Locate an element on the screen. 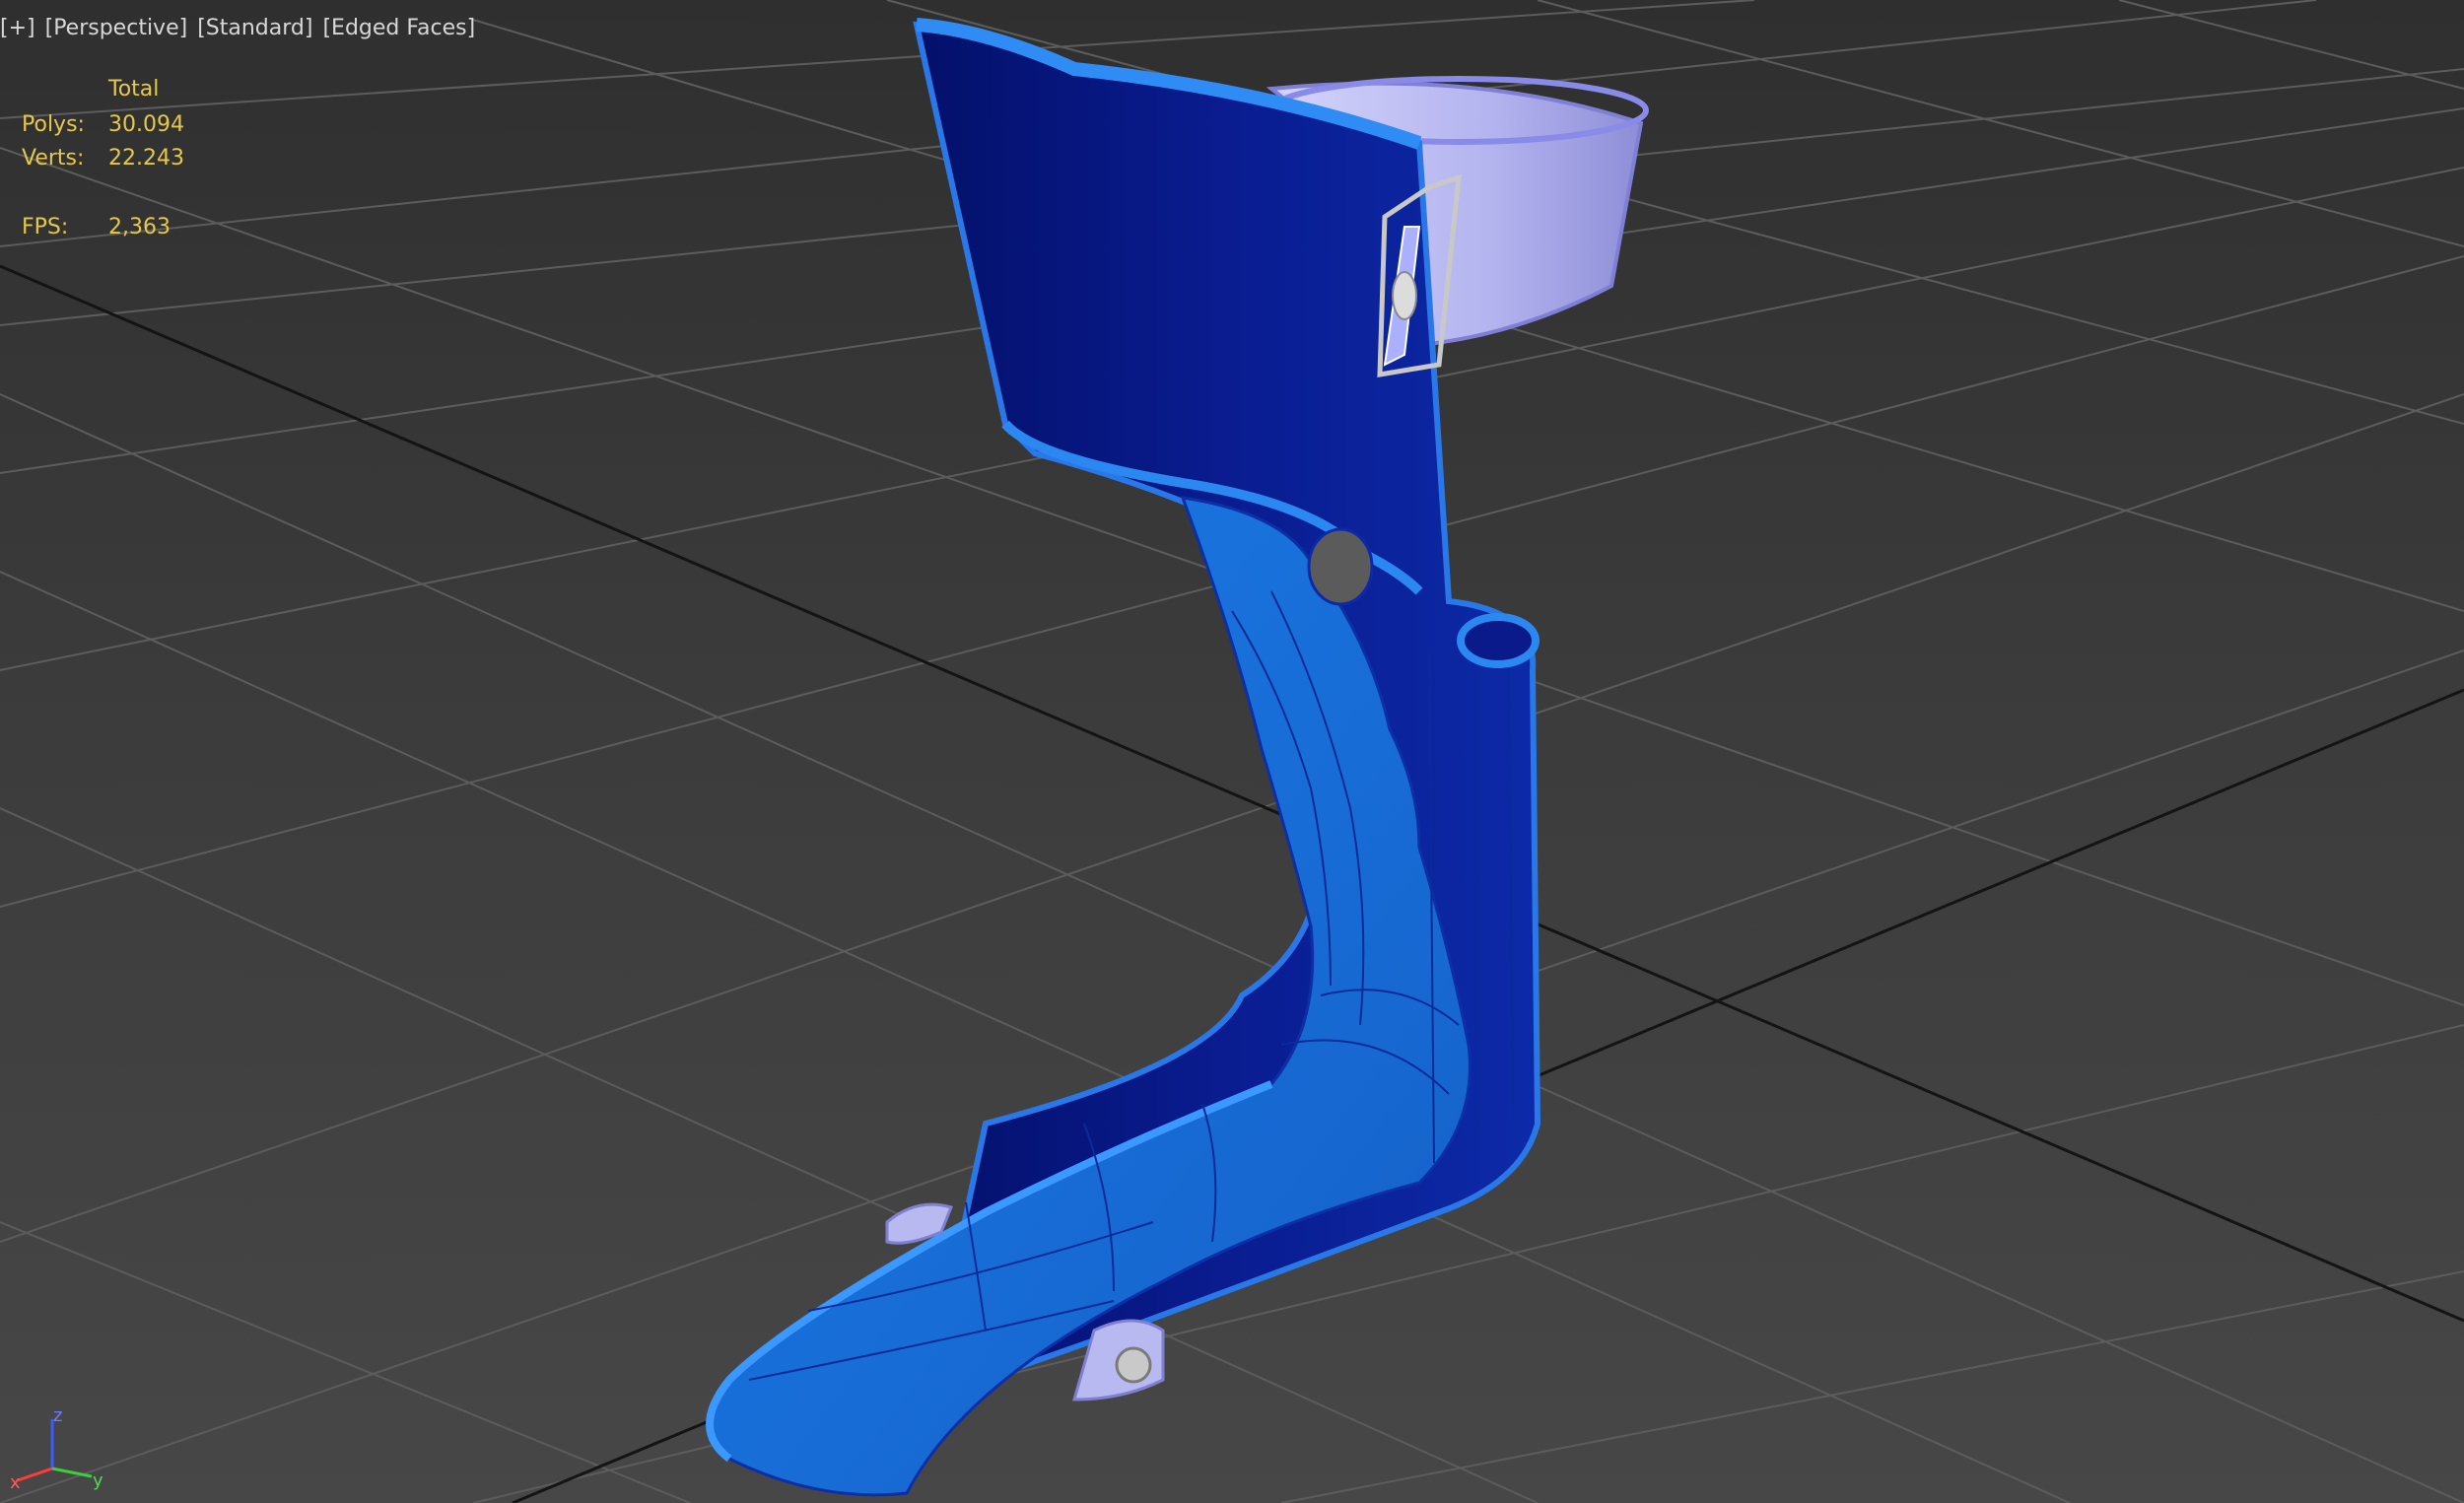 This screenshot has height=1503, width=2464. viewport-general-menu: [+] is located at coordinates (17, 28).